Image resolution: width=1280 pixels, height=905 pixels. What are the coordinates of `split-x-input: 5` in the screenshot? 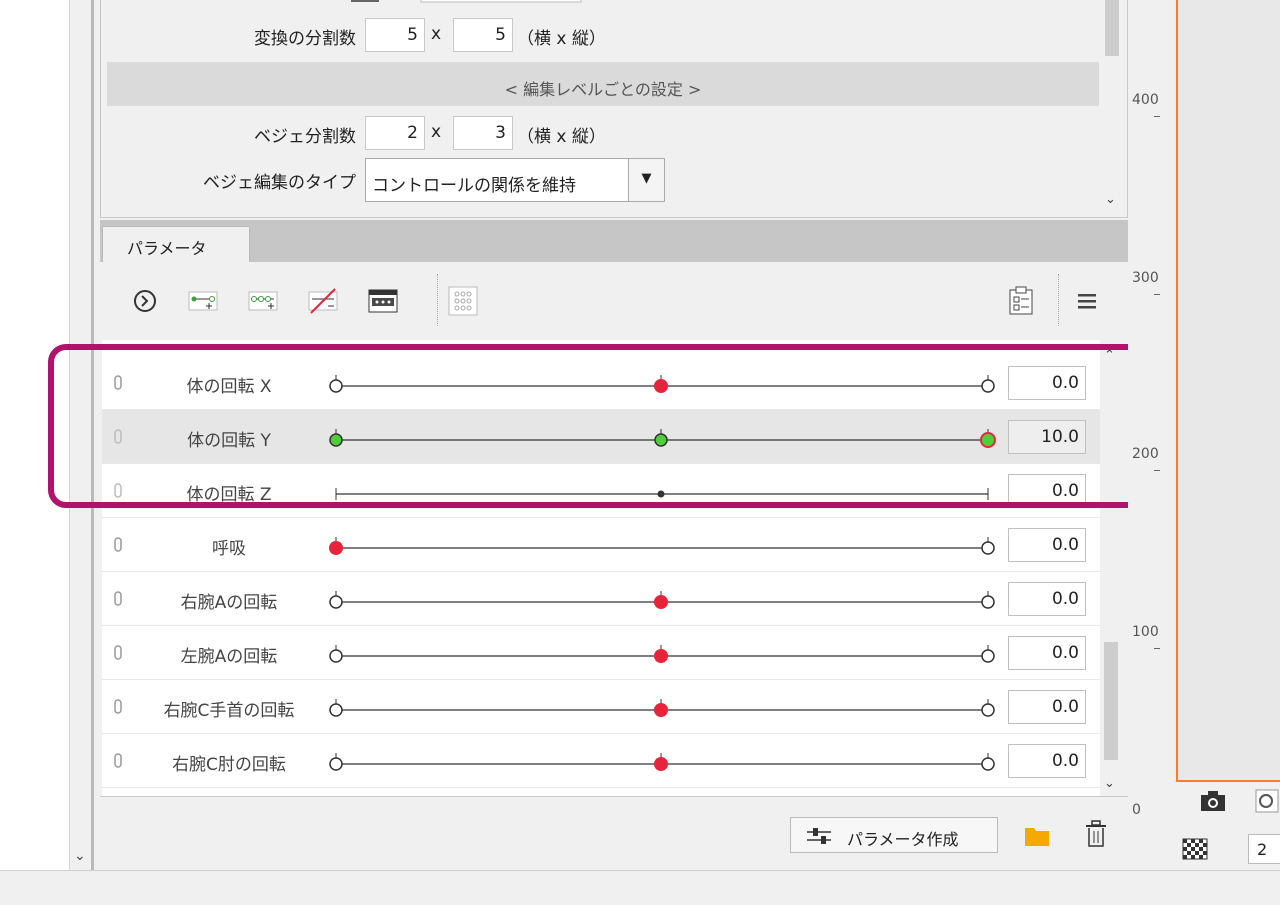 It's located at (395, 35).